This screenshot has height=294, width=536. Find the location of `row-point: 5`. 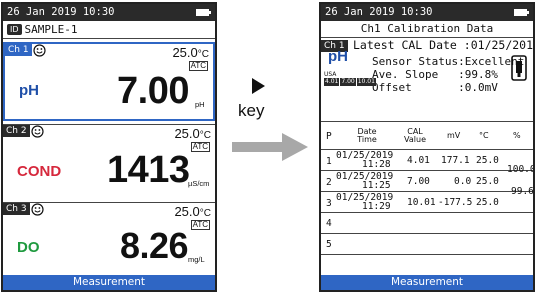

row-point: 5 is located at coordinates (329, 244).